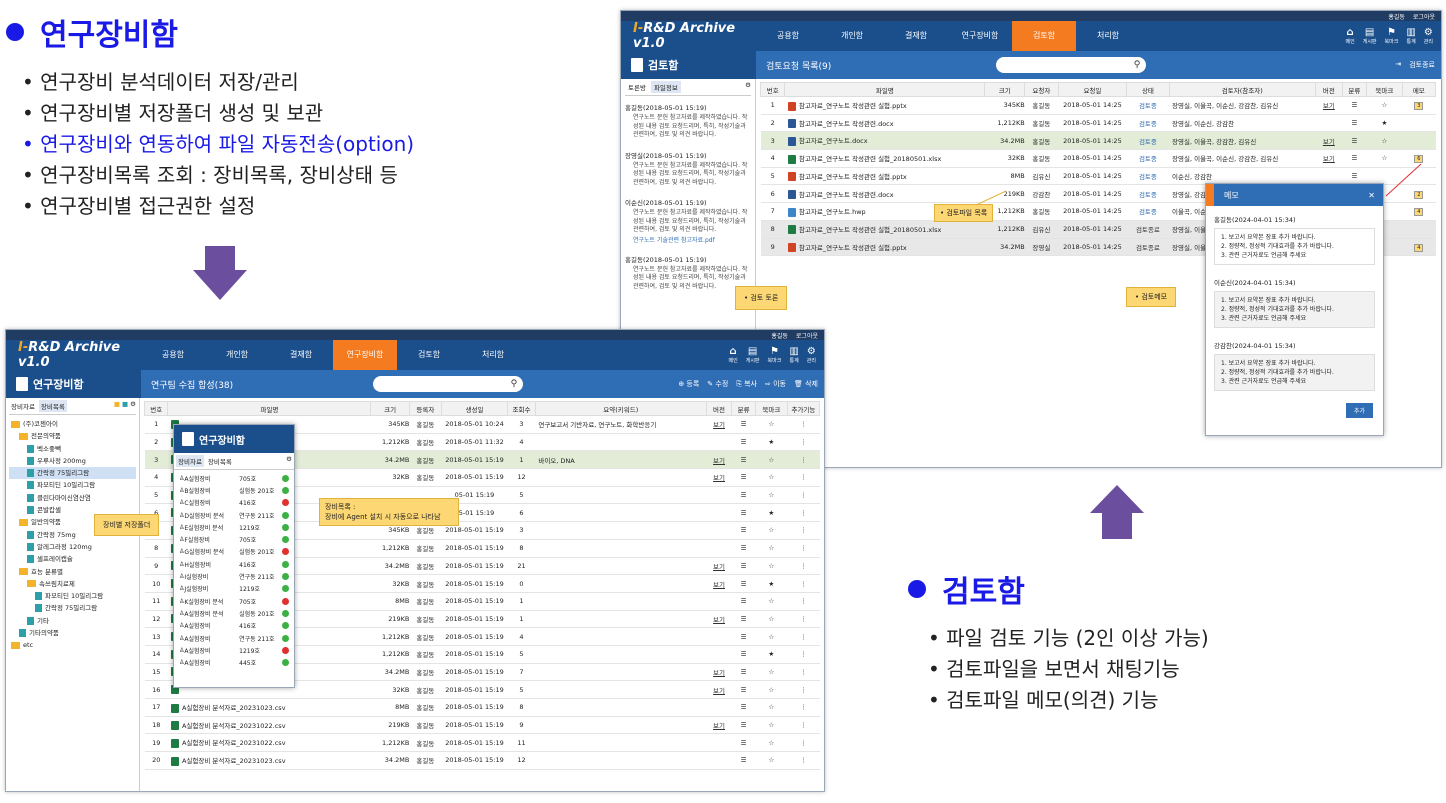 This screenshot has width=1446, height=803. I want to click on tab-nav: 검토함, so click(1044, 36).